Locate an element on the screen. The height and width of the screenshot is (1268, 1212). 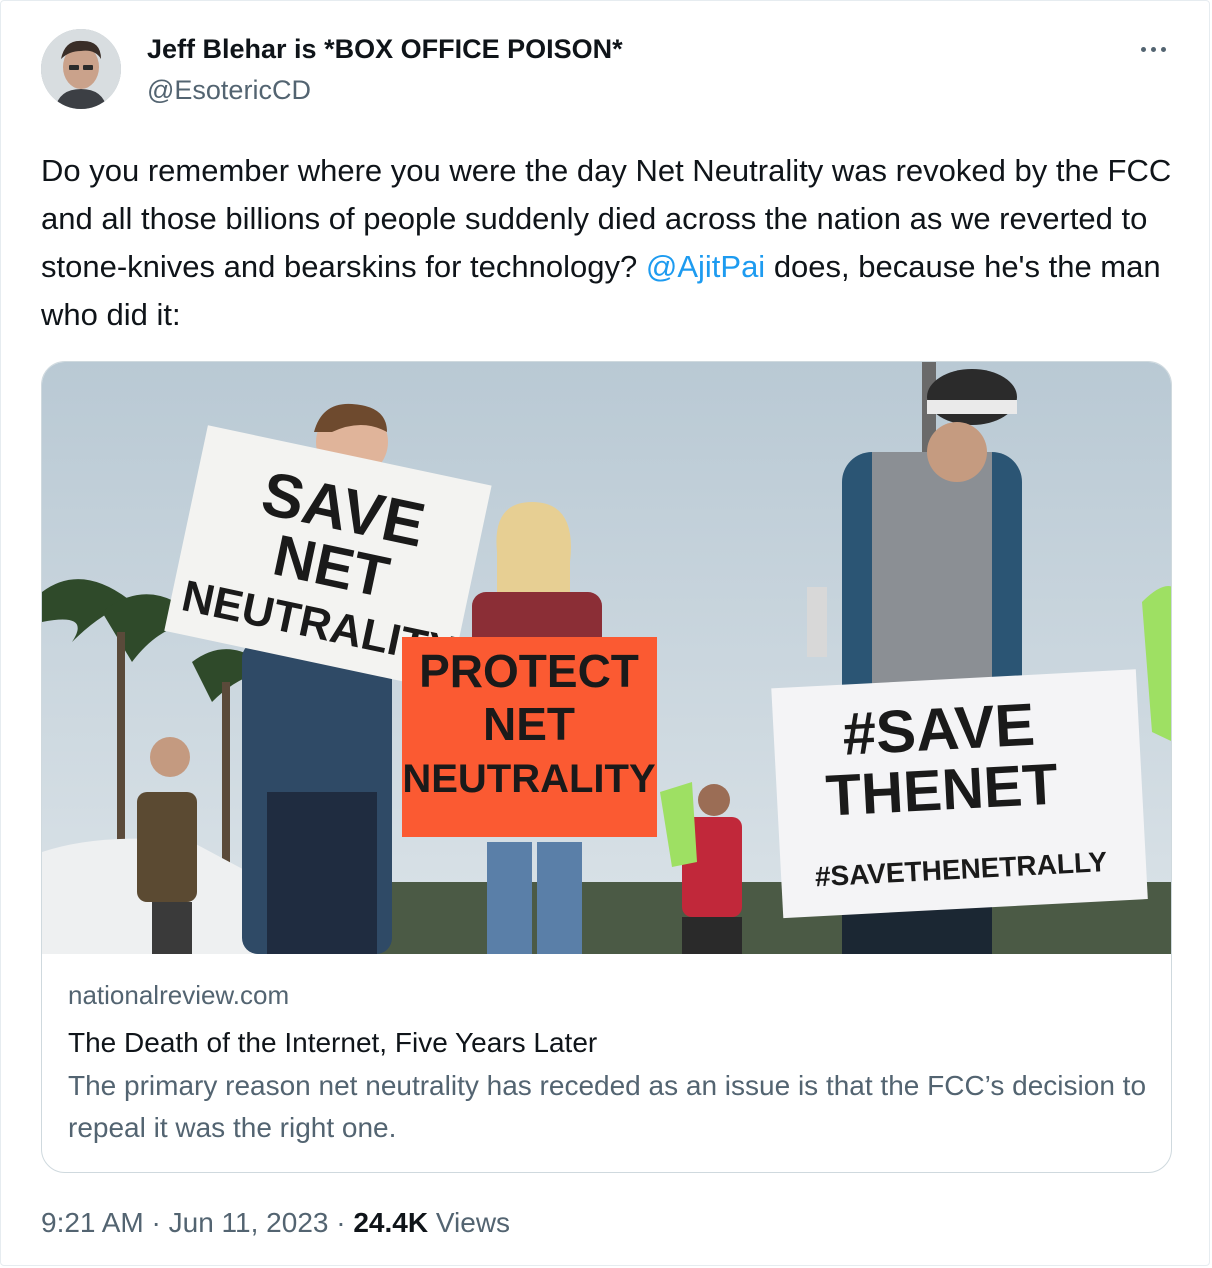
sign-save-the-net: #SAVE THENET #SAVETHENETRALLY is located at coordinates (959, 794).